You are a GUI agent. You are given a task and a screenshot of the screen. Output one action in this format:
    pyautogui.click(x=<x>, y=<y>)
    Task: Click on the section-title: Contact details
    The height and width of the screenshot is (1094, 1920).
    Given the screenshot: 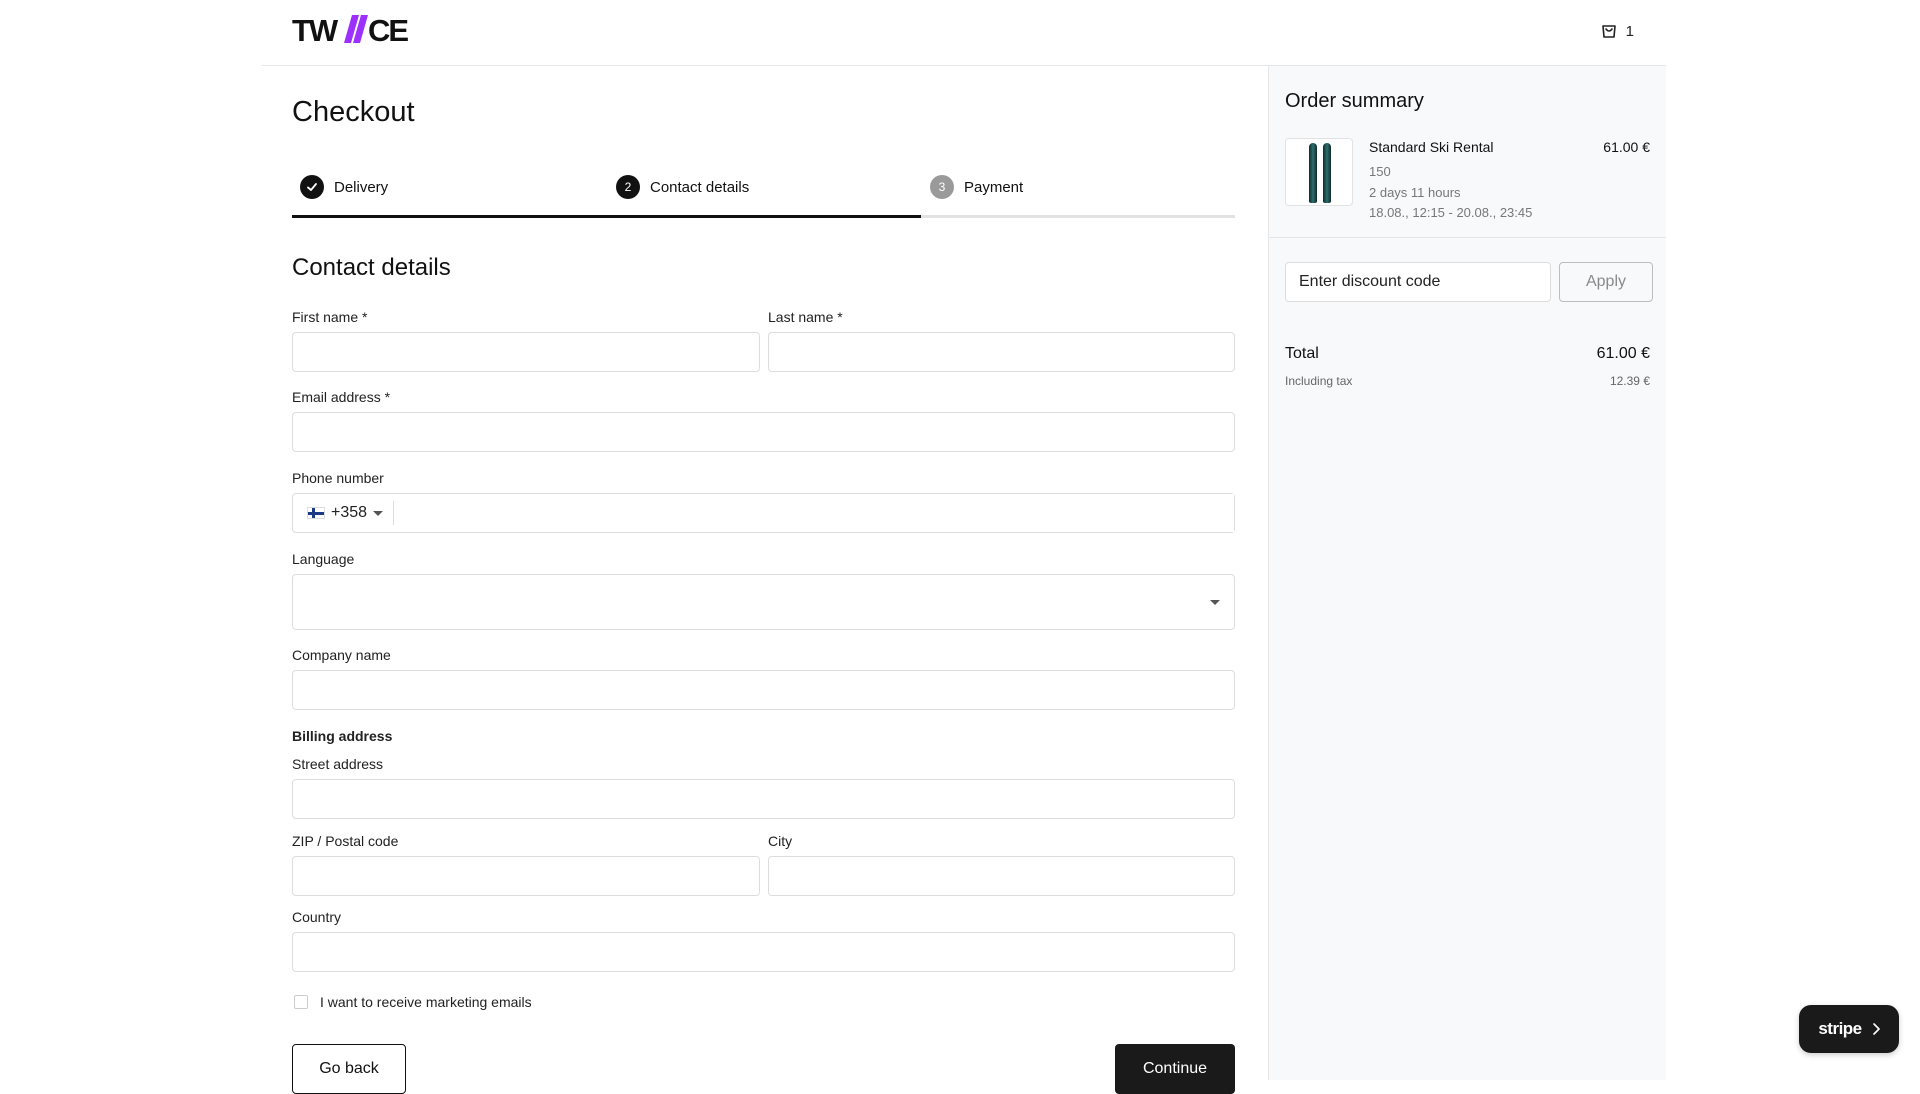 What is the action you would take?
    pyautogui.click(x=371, y=267)
    